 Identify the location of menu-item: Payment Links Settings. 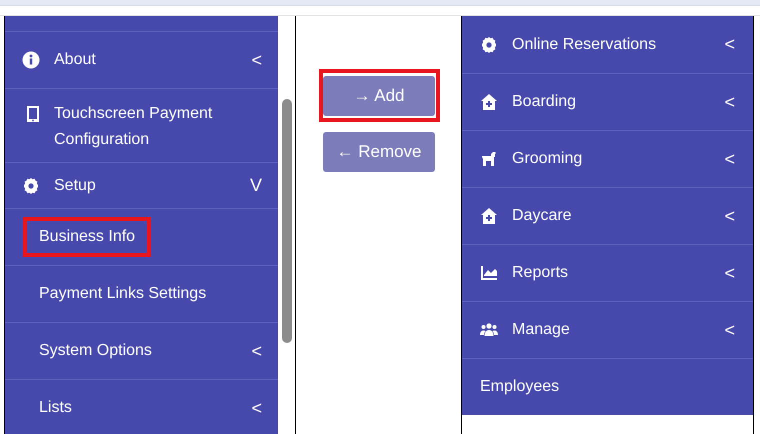
(141, 293).